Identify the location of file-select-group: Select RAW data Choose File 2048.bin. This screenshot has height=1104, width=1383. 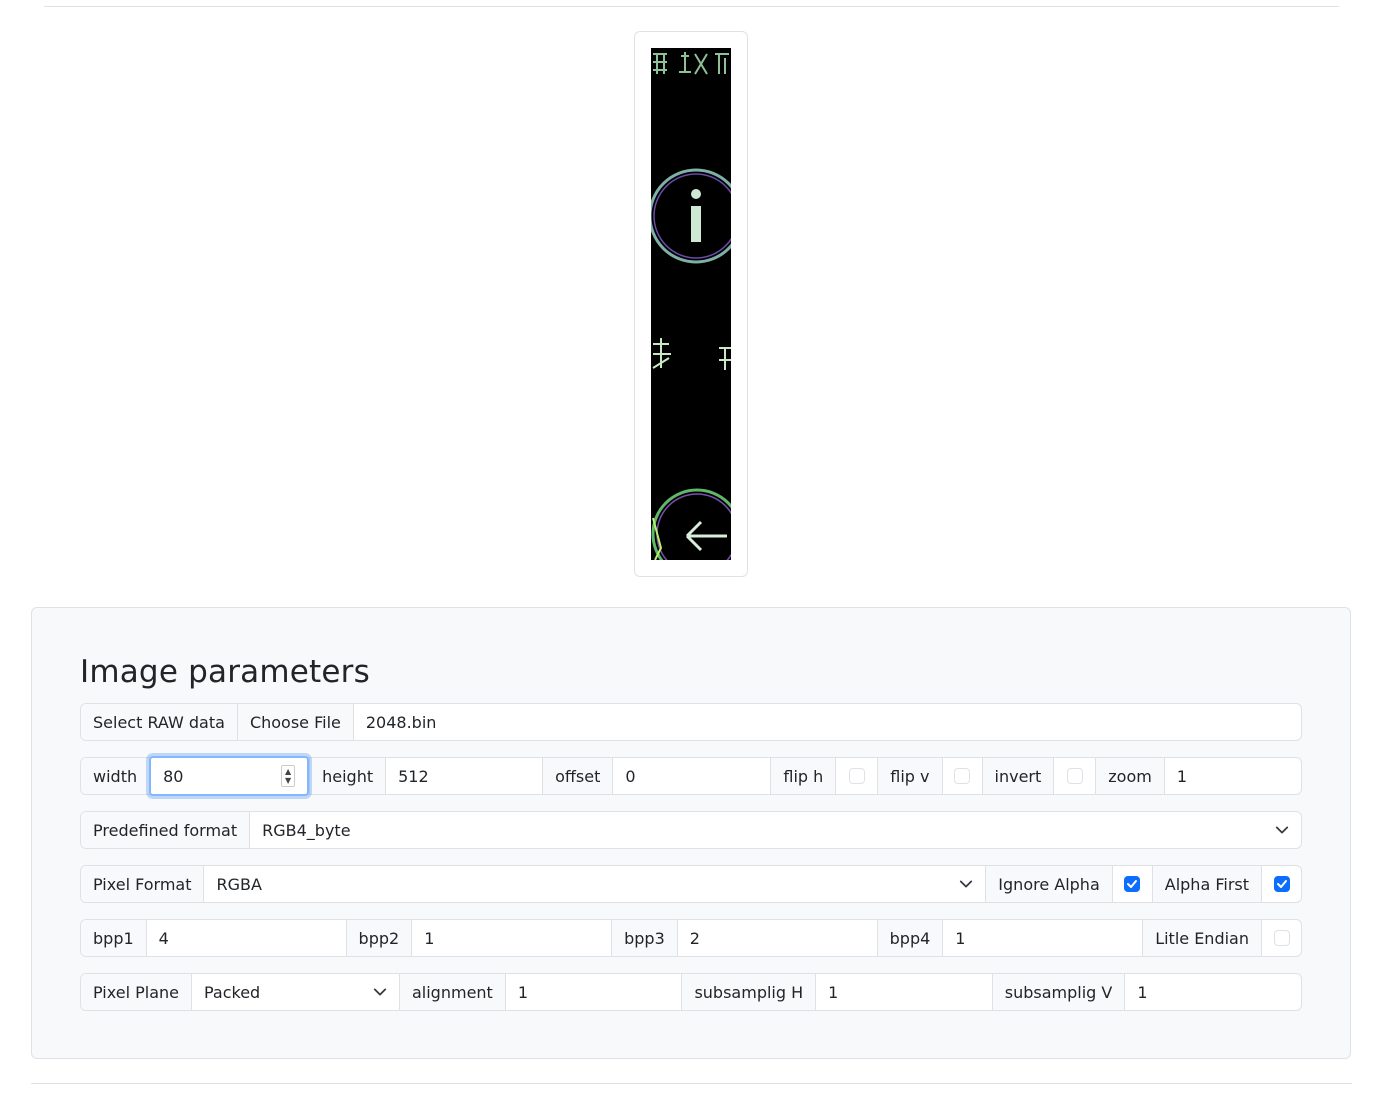
(691, 722).